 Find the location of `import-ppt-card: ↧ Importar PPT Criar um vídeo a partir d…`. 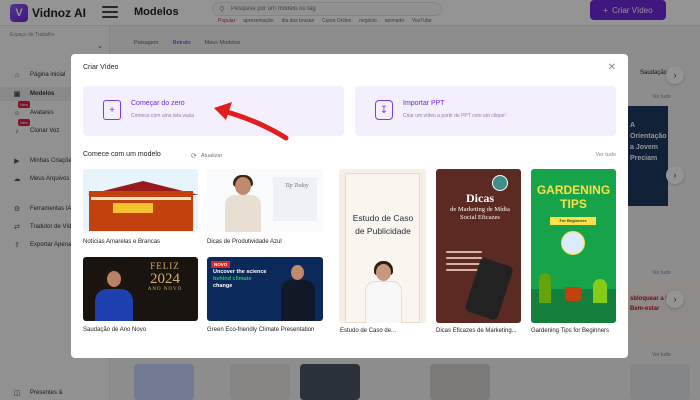

import-ppt-card: ↧ Importar PPT Criar um vídeo a partir d… is located at coordinates (485, 111).